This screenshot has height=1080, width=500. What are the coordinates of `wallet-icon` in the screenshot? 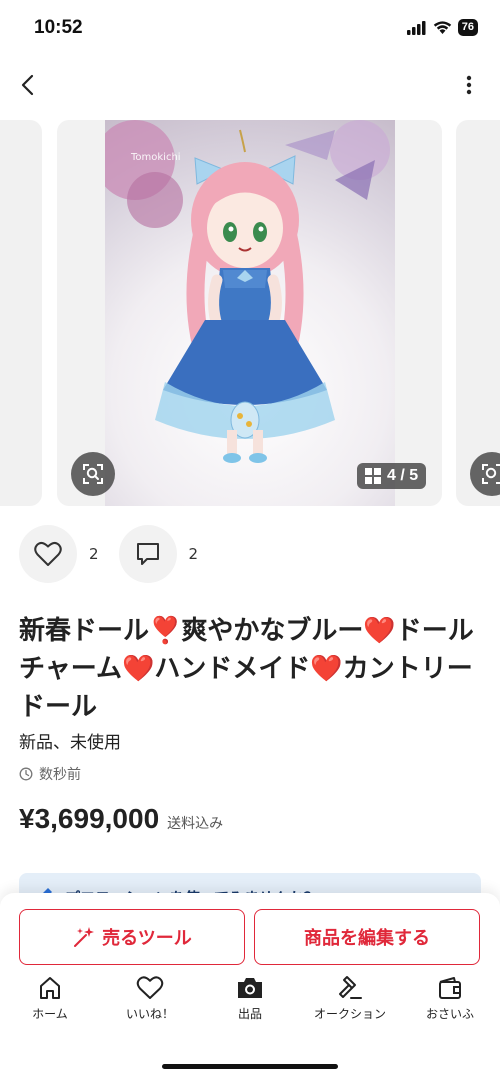 It's located at (450, 988).